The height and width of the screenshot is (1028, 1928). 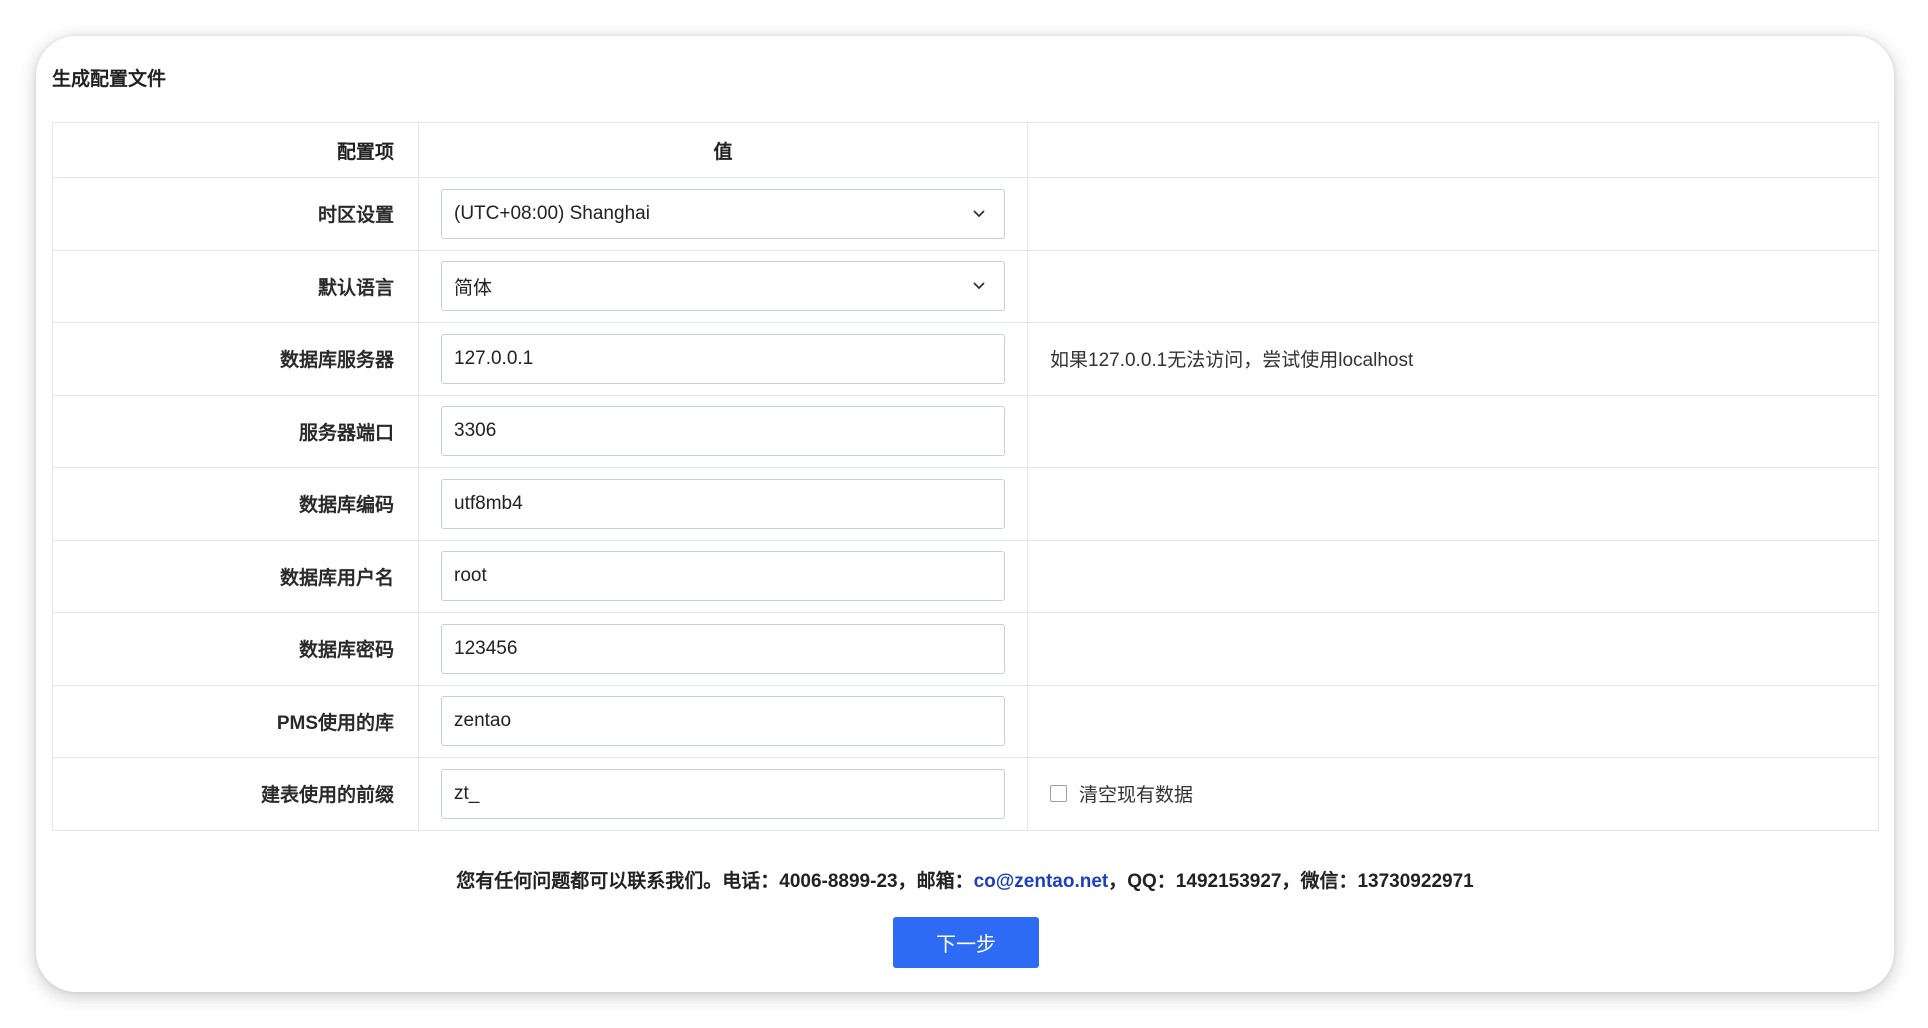 I want to click on row-label: 时区设置, so click(x=235, y=214).